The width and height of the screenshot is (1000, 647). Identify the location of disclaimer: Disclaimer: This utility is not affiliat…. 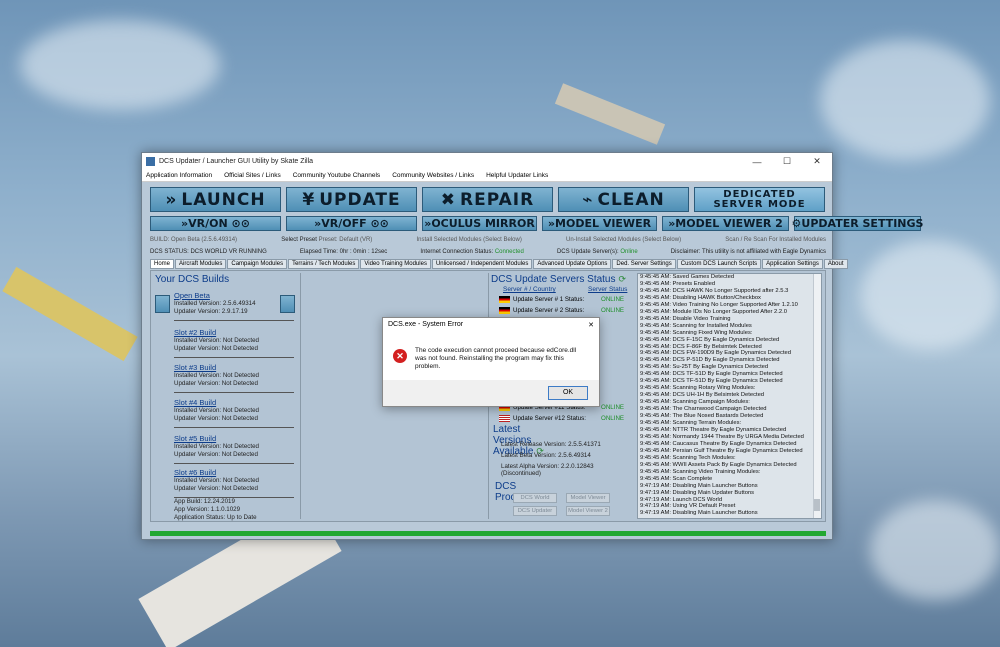
(748, 252).